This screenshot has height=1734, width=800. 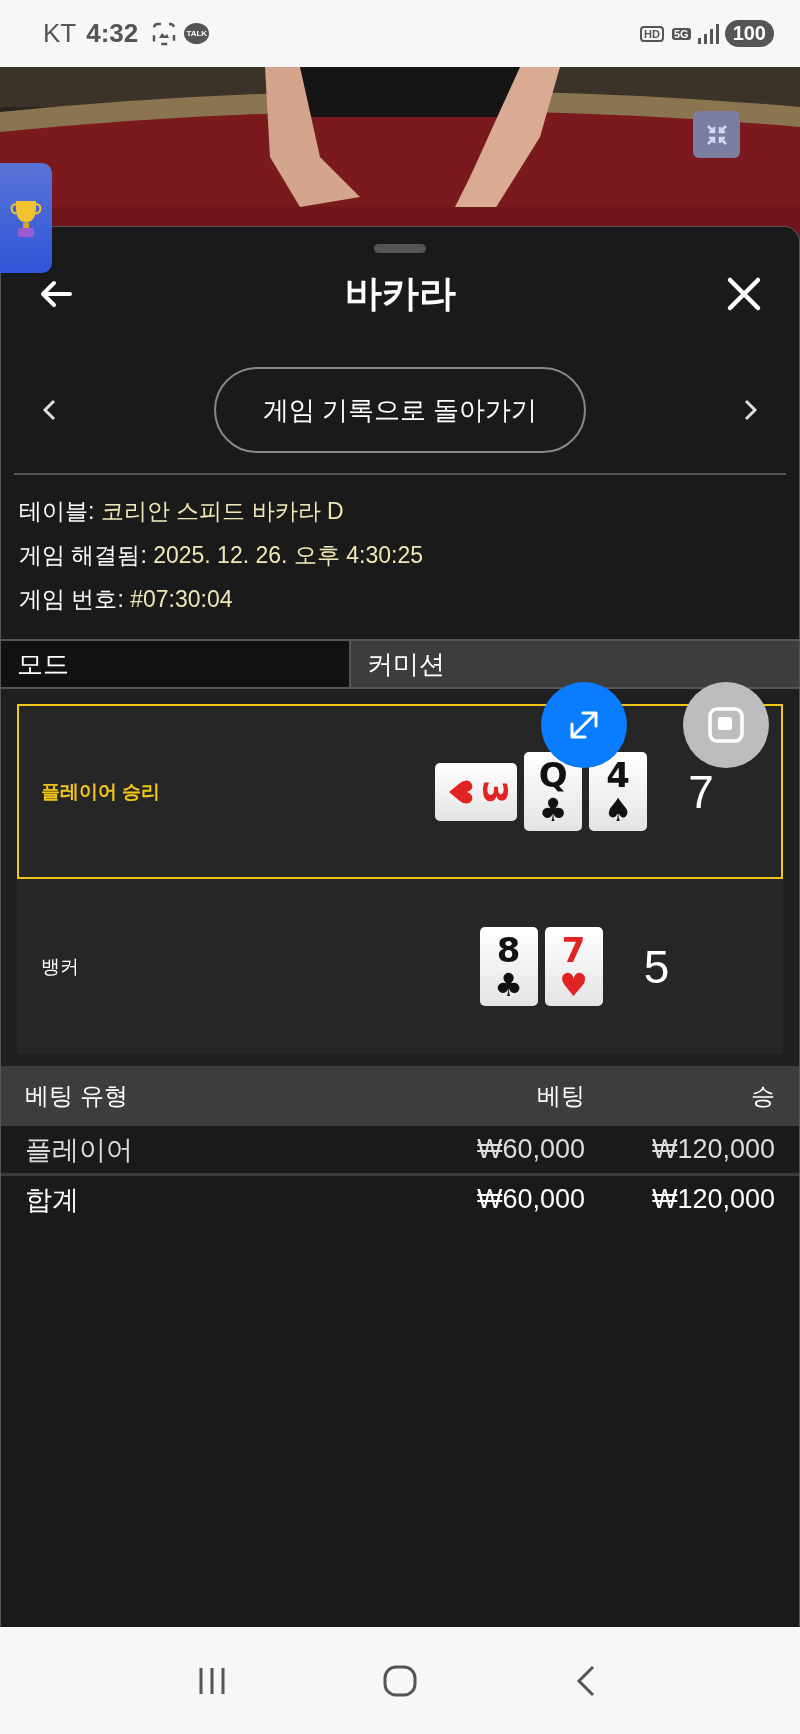 What do you see at coordinates (79, 1150) in the screenshot?
I see `table-cell-text: 플레이어` at bounding box center [79, 1150].